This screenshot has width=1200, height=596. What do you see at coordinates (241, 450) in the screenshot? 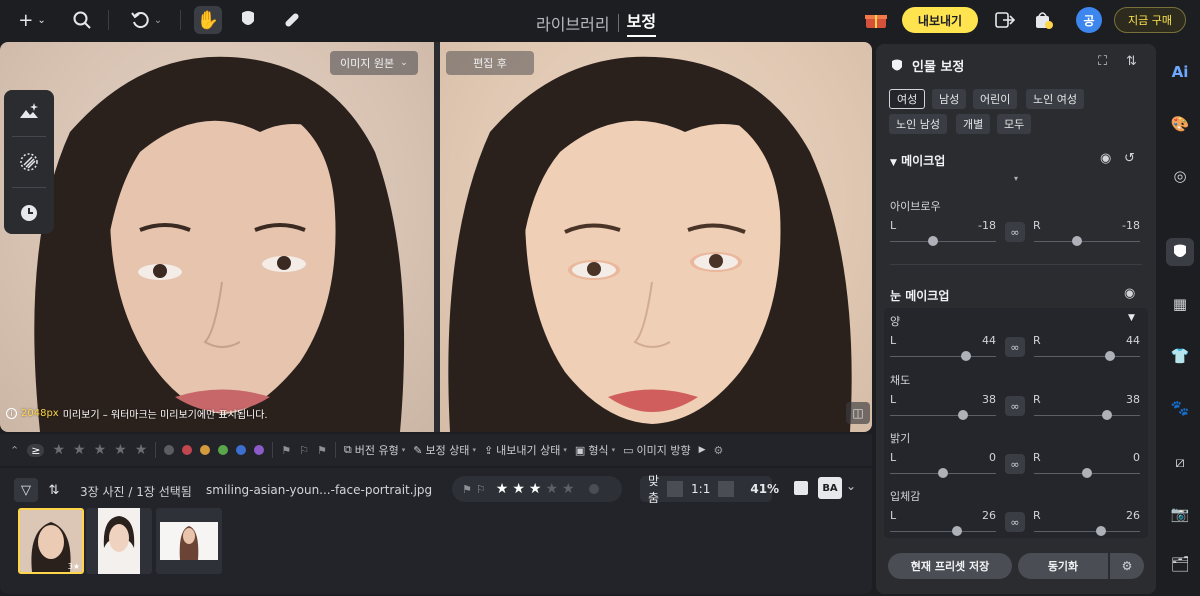
I see `color-label-blue` at bounding box center [241, 450].